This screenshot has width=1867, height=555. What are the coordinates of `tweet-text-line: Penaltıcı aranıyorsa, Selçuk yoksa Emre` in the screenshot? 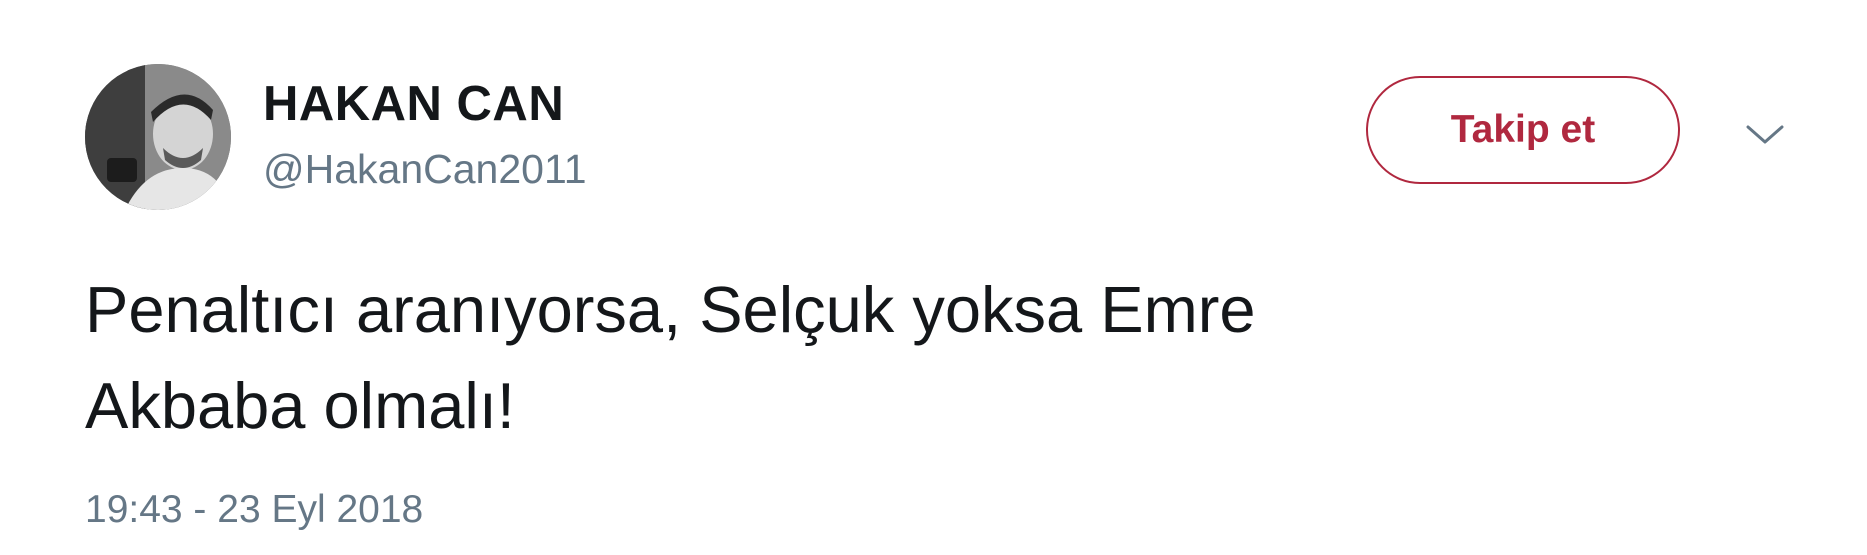 It's located at (670, 309).